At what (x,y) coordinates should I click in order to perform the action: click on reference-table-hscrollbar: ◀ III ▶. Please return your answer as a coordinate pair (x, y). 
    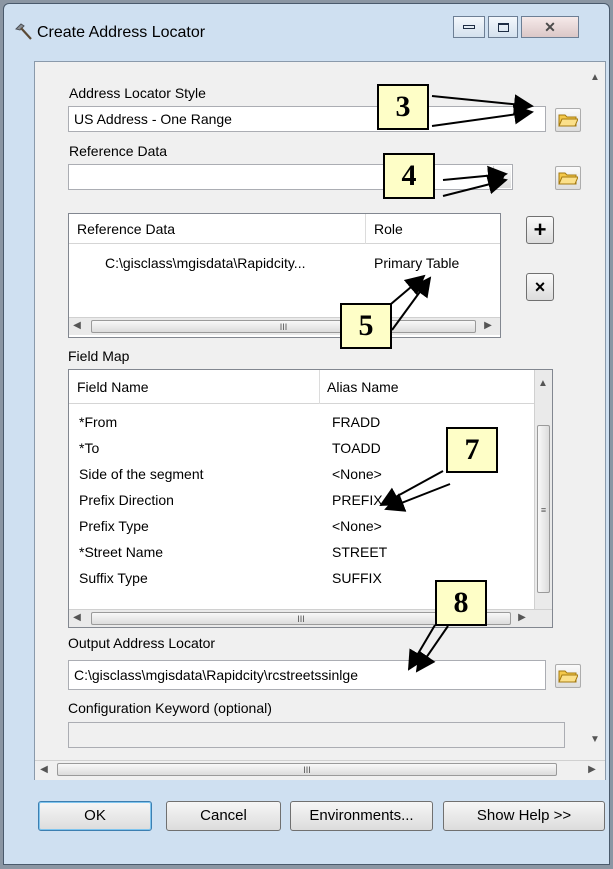
    Looking at the image, I should click on (284, 326).